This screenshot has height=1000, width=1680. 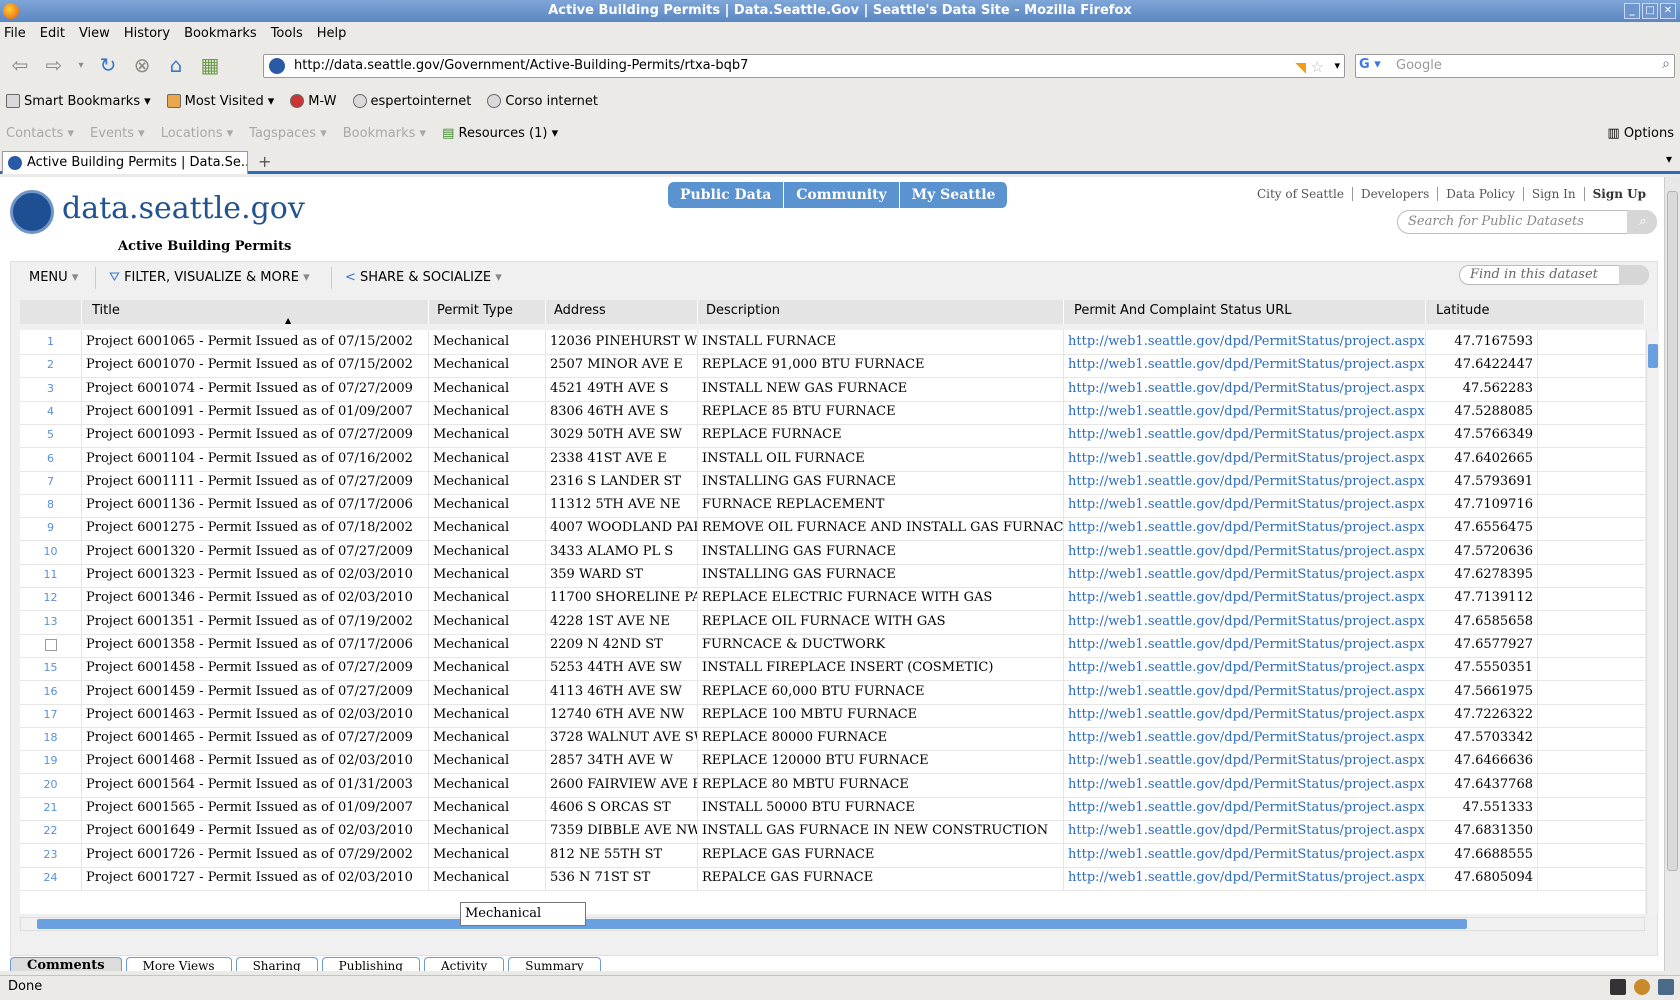 I want to click on column-header-permit-type: Permit Type, so click(x=487, y=312).